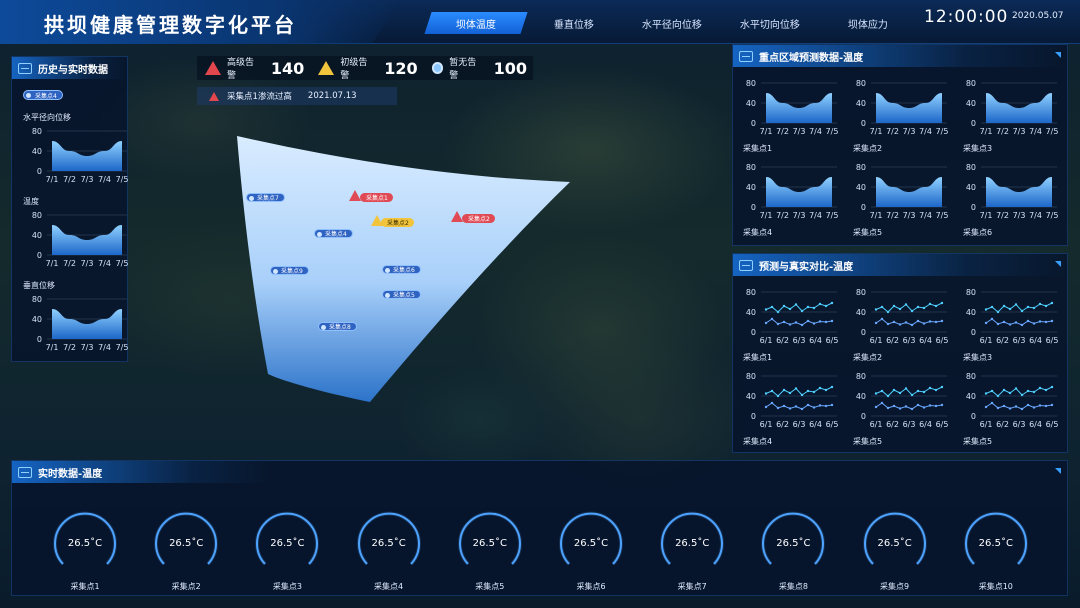 This screenshot has height=608, width=1080. What do you see at coordinates (900, 56) in the screenshot?
I see `forecast-panel-header: 重点区域预测数据-温度` at bounding box center [900, 56].